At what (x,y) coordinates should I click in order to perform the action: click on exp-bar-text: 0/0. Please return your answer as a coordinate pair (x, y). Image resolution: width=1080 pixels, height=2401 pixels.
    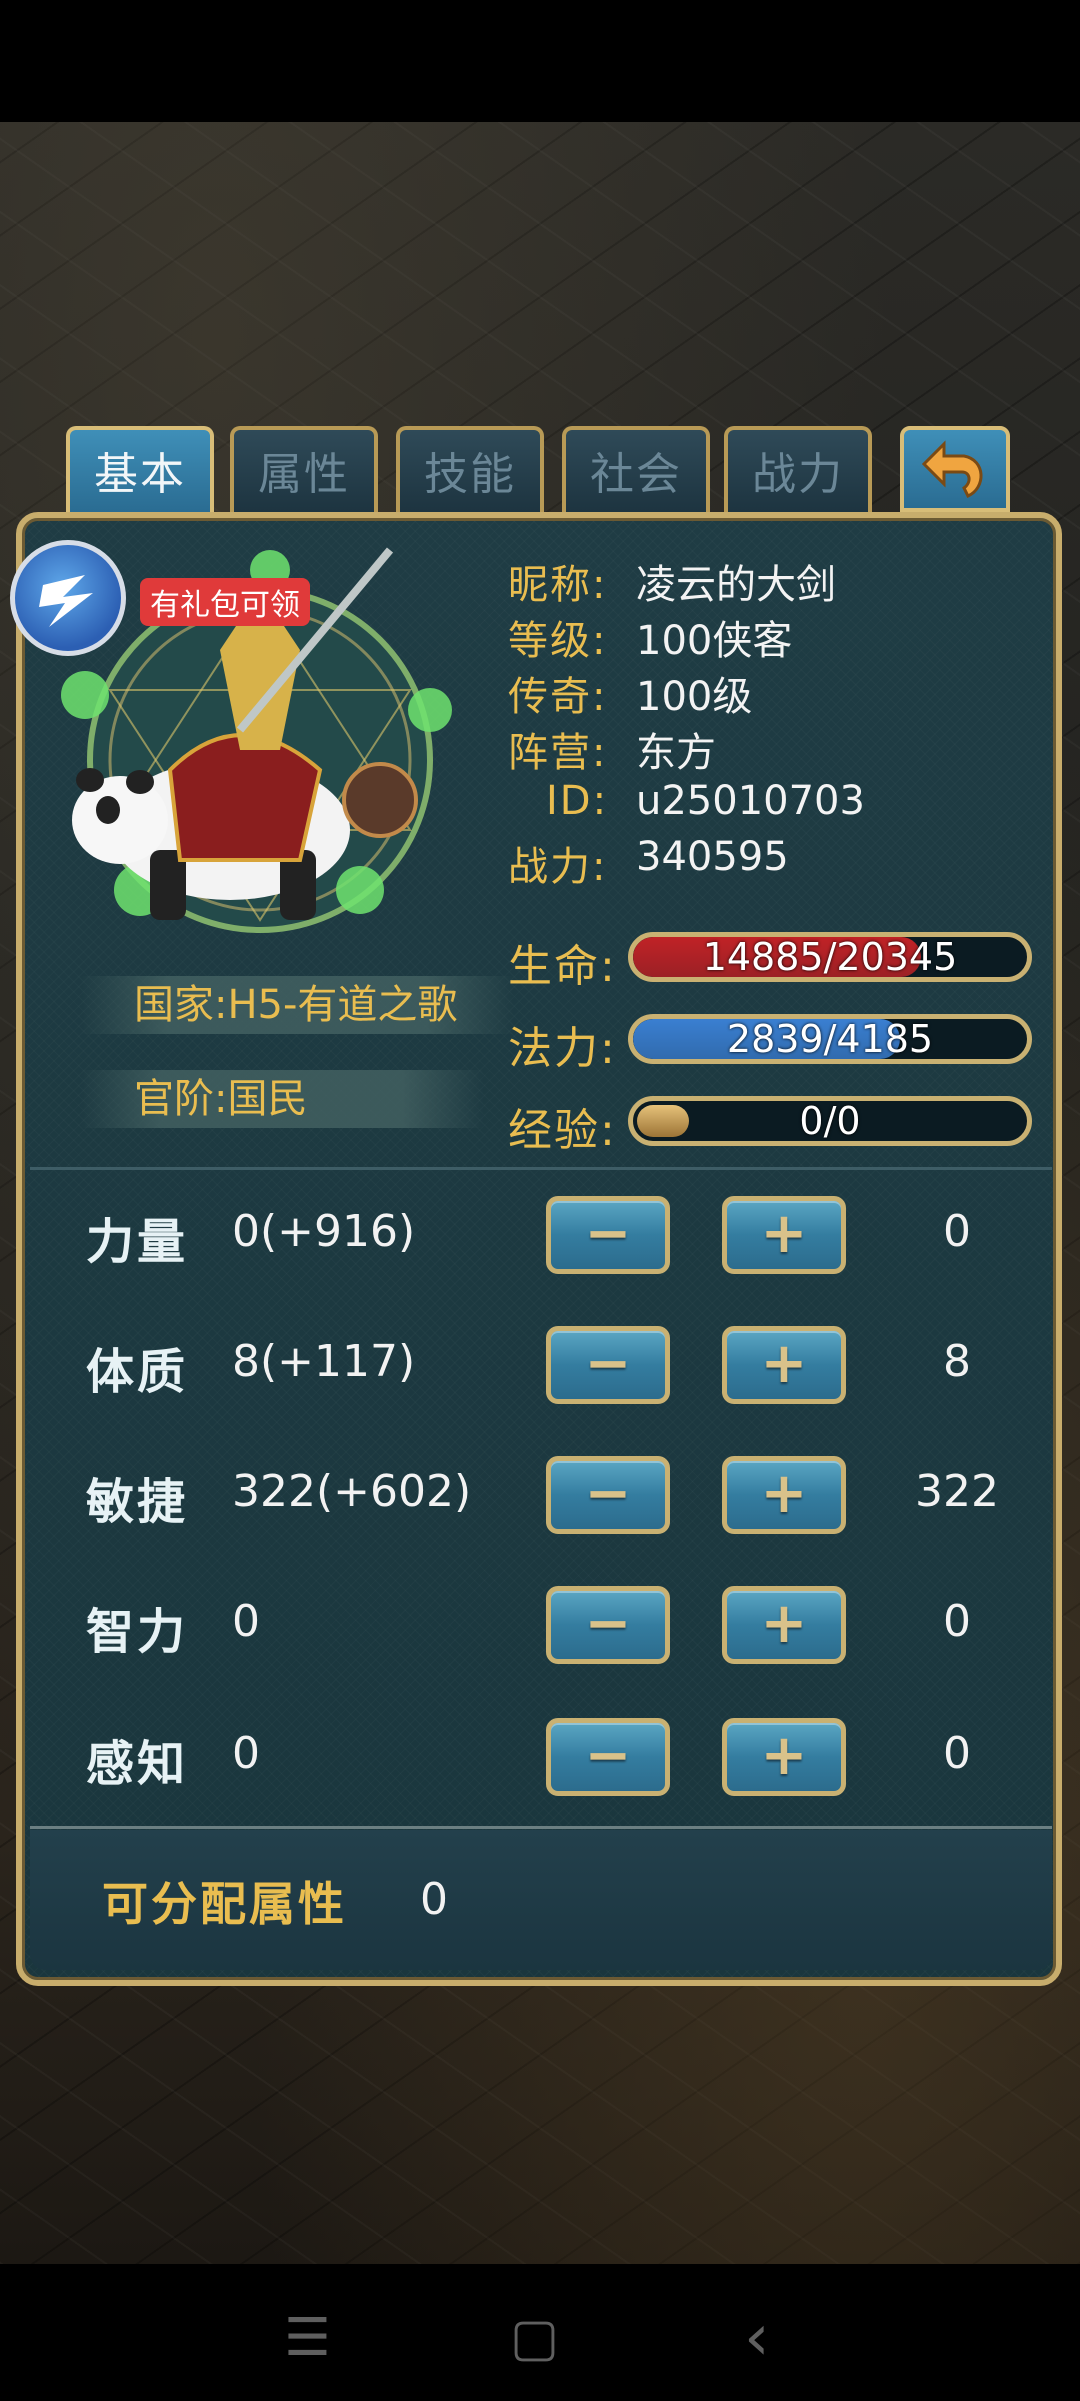
    Looking at the image, I should click on (830, 1121).